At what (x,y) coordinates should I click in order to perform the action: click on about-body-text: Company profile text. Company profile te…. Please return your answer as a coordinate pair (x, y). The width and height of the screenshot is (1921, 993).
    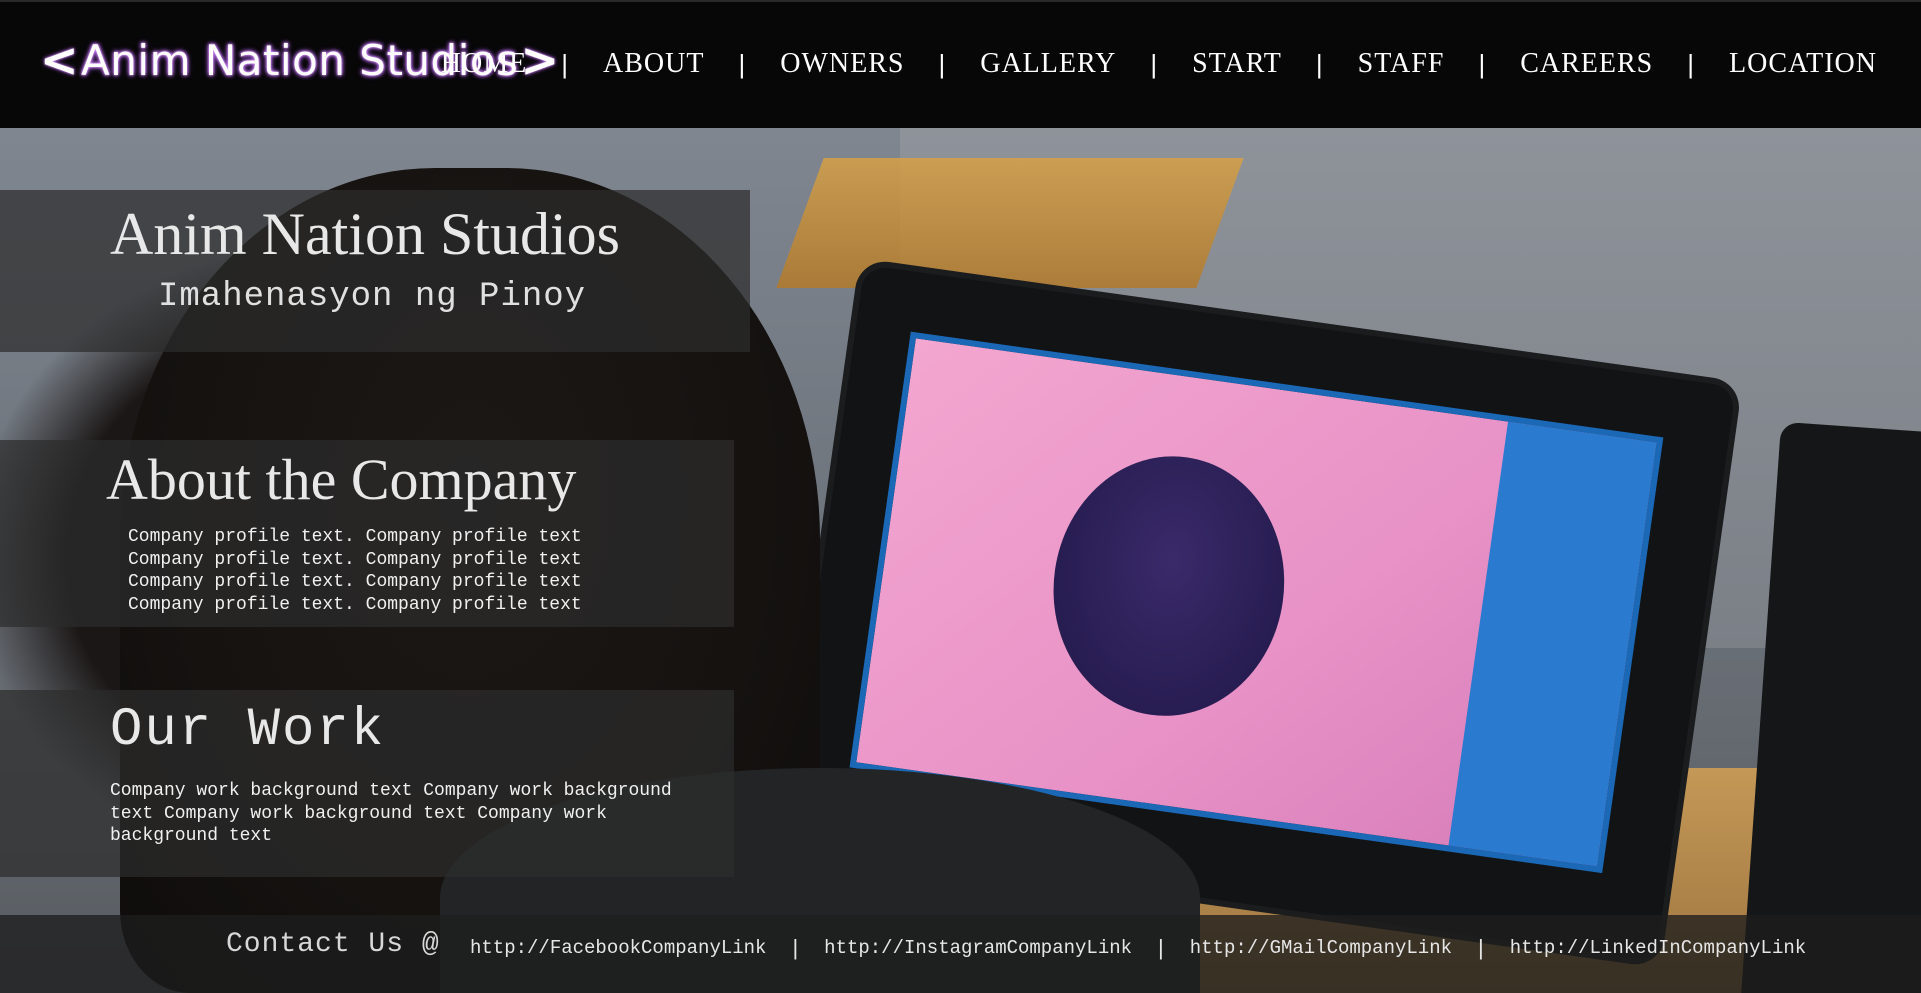
    Looking at the image, I should click on (355, 571).